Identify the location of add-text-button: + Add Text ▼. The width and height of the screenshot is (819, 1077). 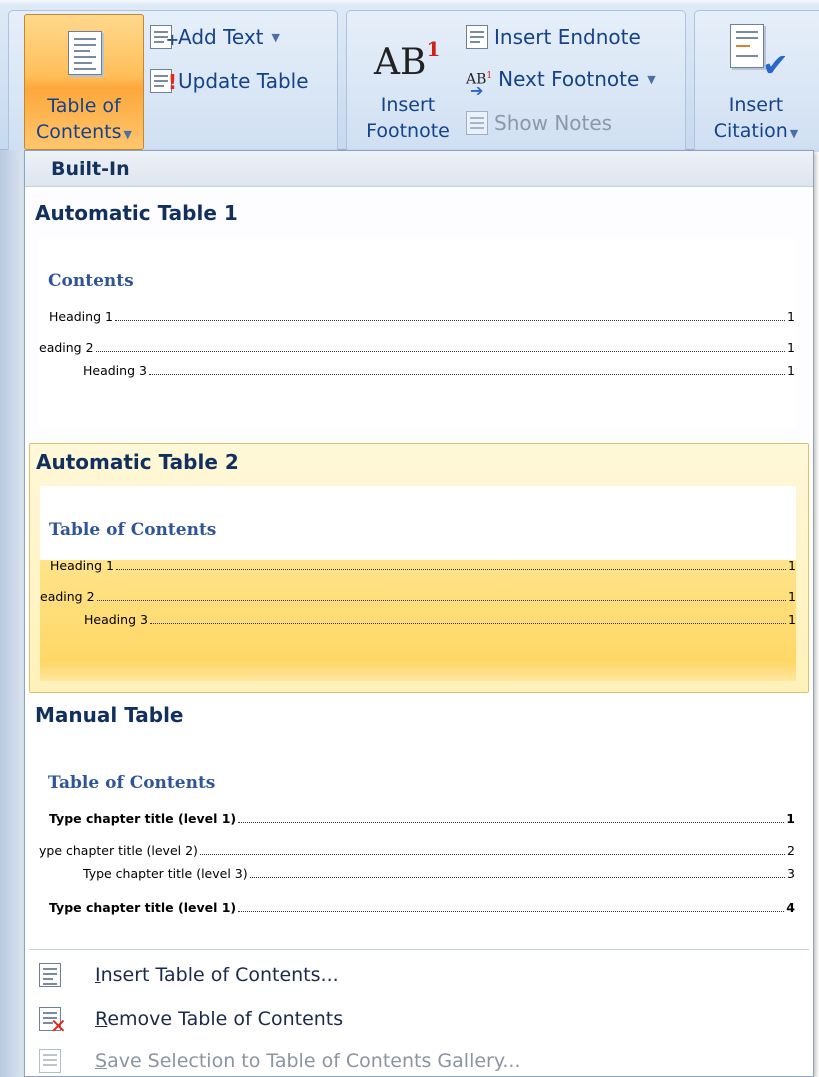
(215, 37).